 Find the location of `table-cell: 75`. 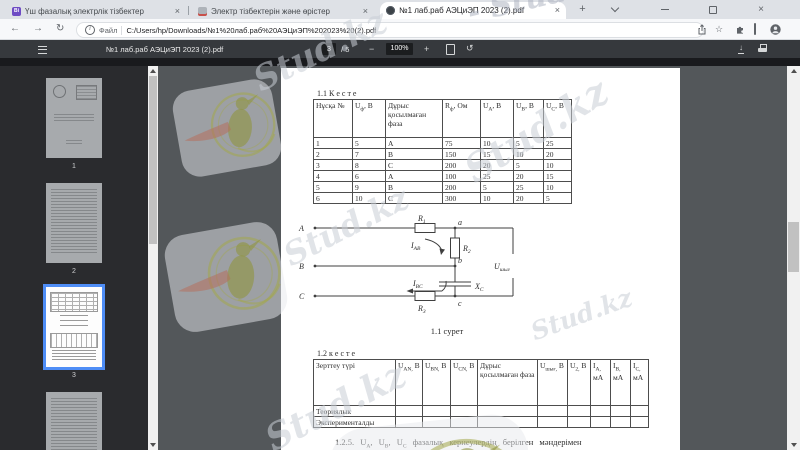

table-cell: 75 is located at coordinates (461, 143).